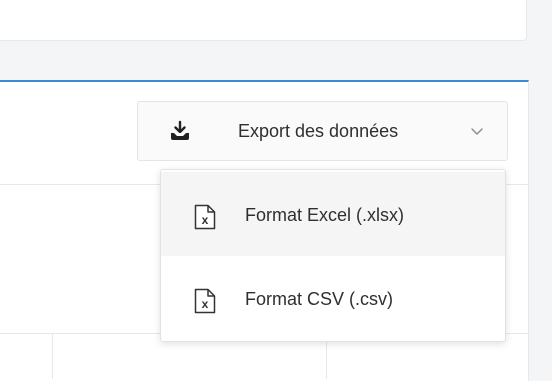 This screenshot has width=552, height=381. I want to click on chevron-down-icon, so click(477, 131).